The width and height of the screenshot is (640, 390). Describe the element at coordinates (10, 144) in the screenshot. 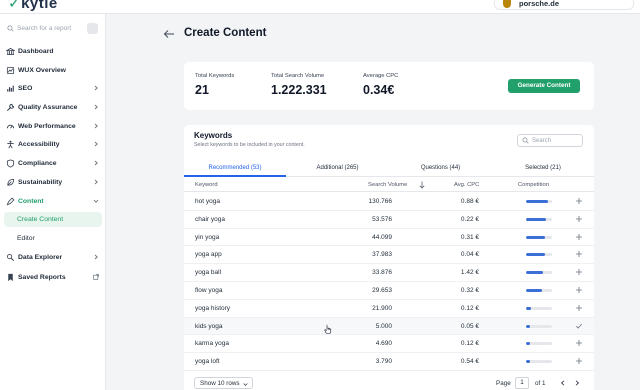

I see `person-icon` at that location.